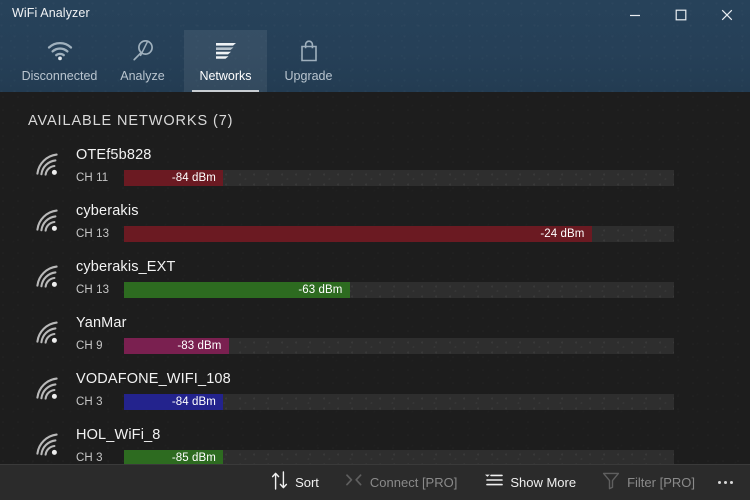  Describe the element at coordinates (354, 482) in the screenshot. I see `connect-plug-icon` at that location.